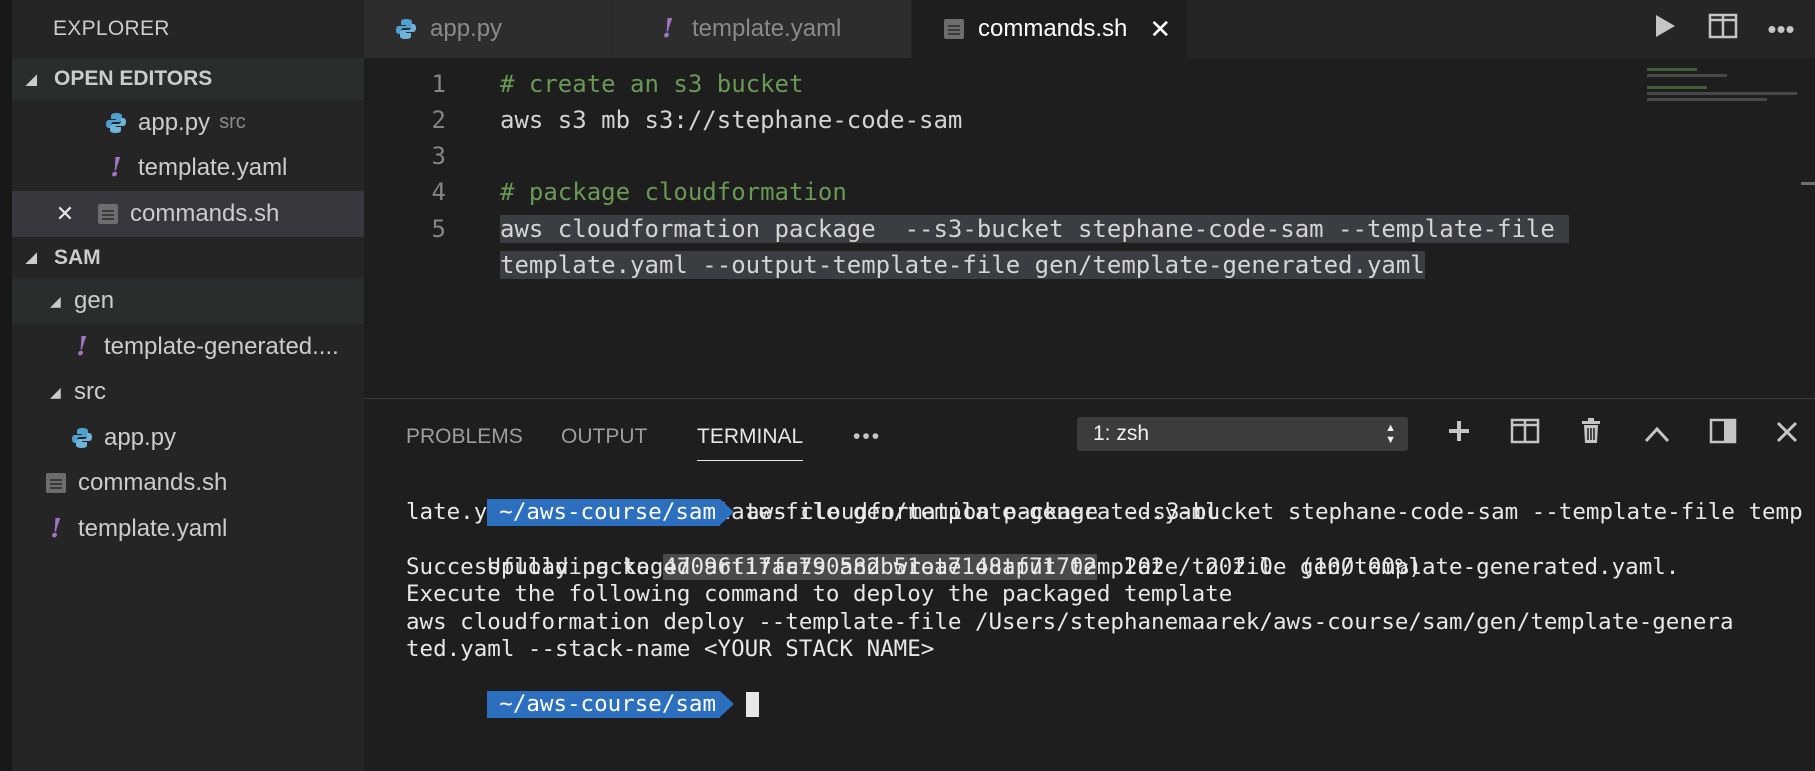 This screenshot has width=1815, height=771. Describe the element at coordinates (77, 257) in the screenshot. I see `project-label: SAM` at that location.